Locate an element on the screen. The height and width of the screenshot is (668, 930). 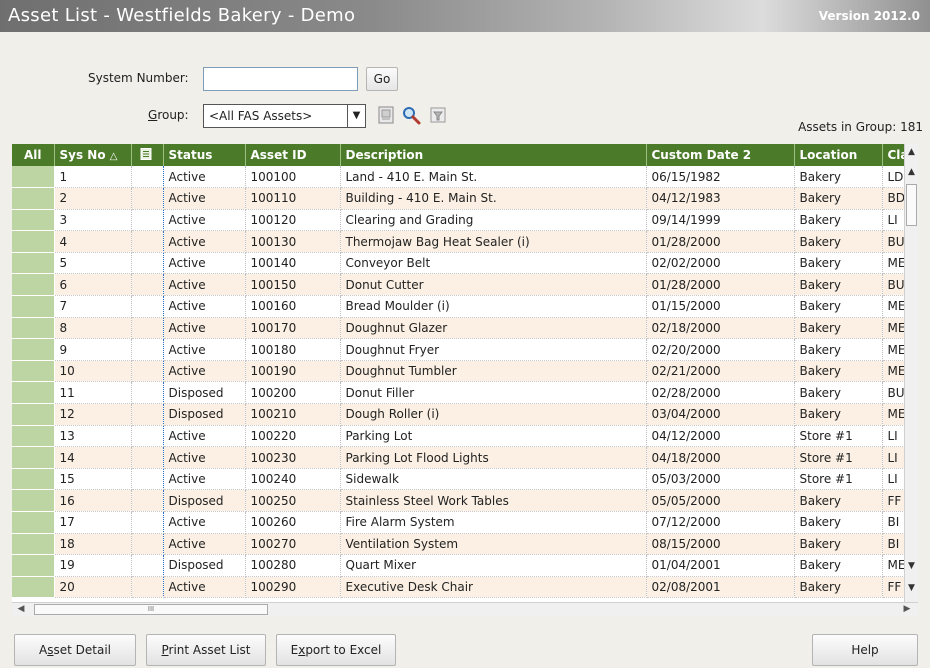
chevron-down-icon: ▼ is located at coordinates (356, 116).